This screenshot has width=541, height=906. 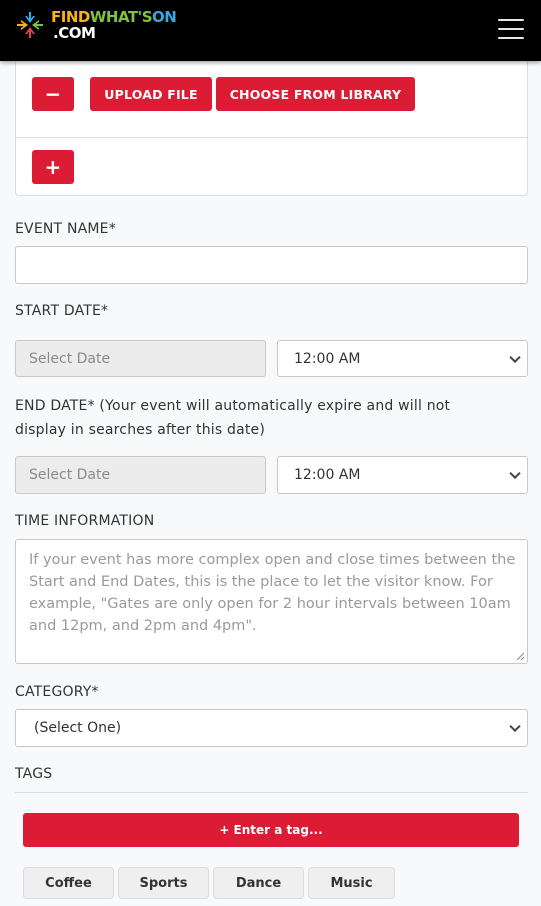 What do you see at coordinates (34, 774) in the screenshot?
I see `tags-label: TAGS` at bounding box center [34, 774].